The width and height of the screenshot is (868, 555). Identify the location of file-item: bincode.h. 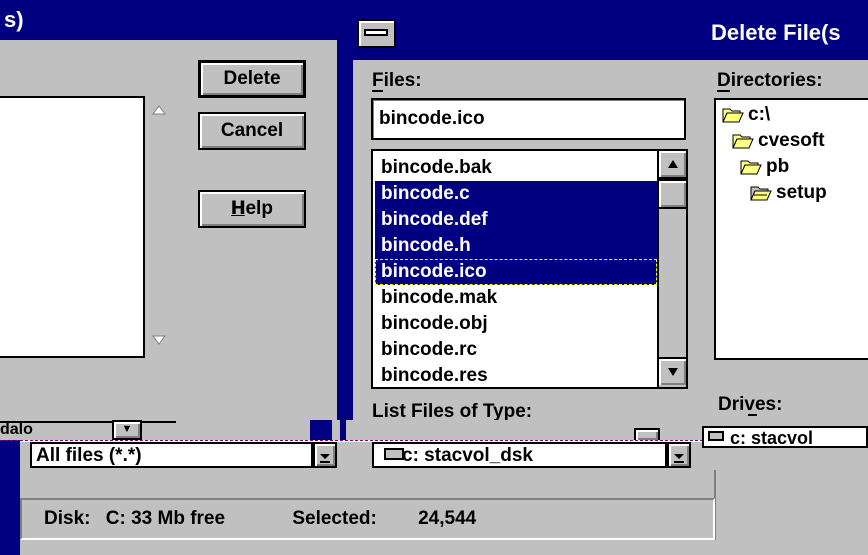
(516, 246).